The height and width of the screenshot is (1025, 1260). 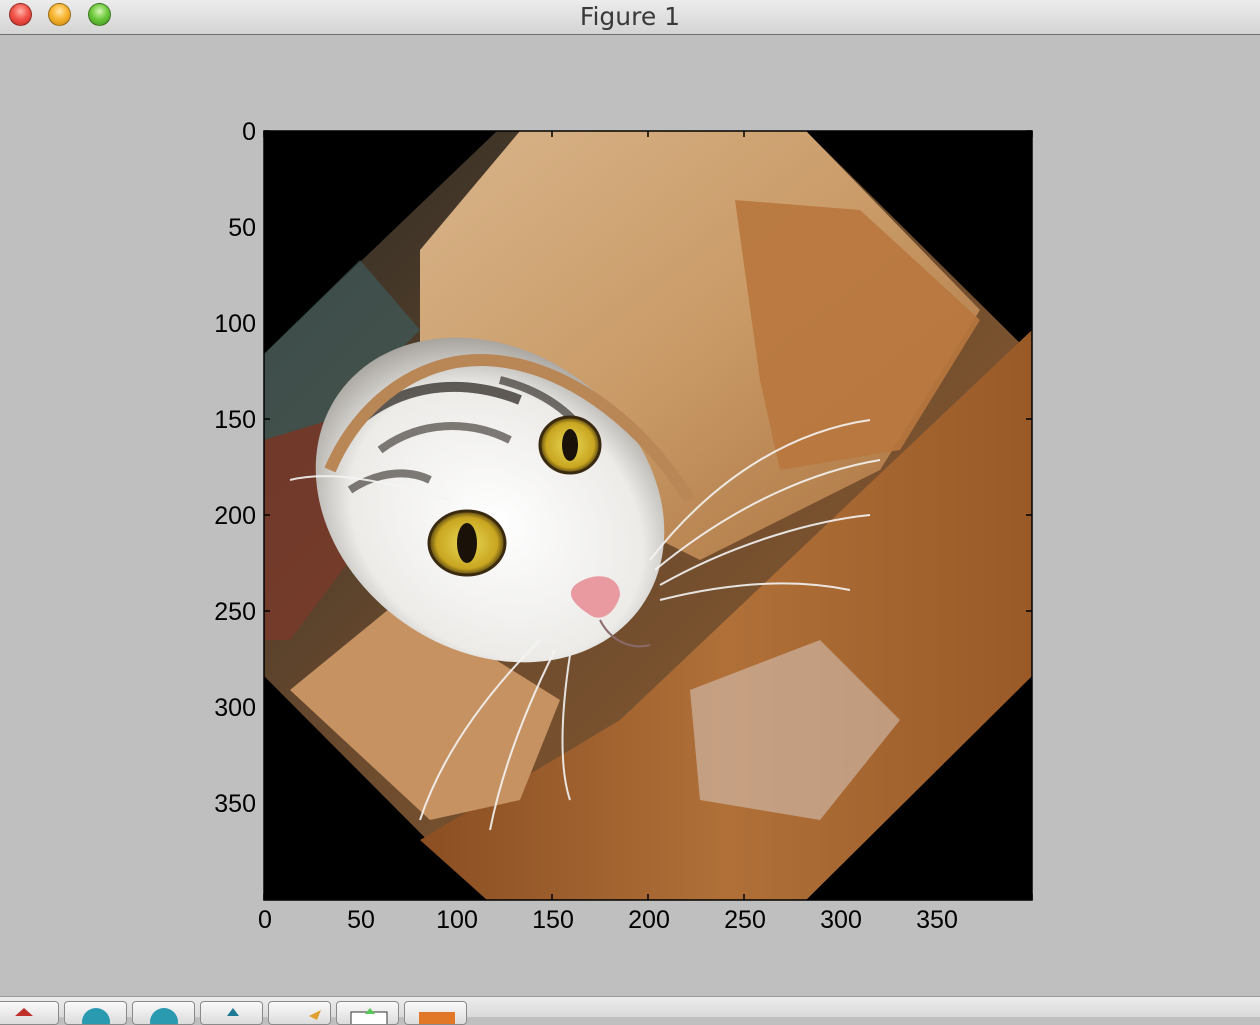 I want to click on y-tick-label: 100, so click(x=235, y=324).